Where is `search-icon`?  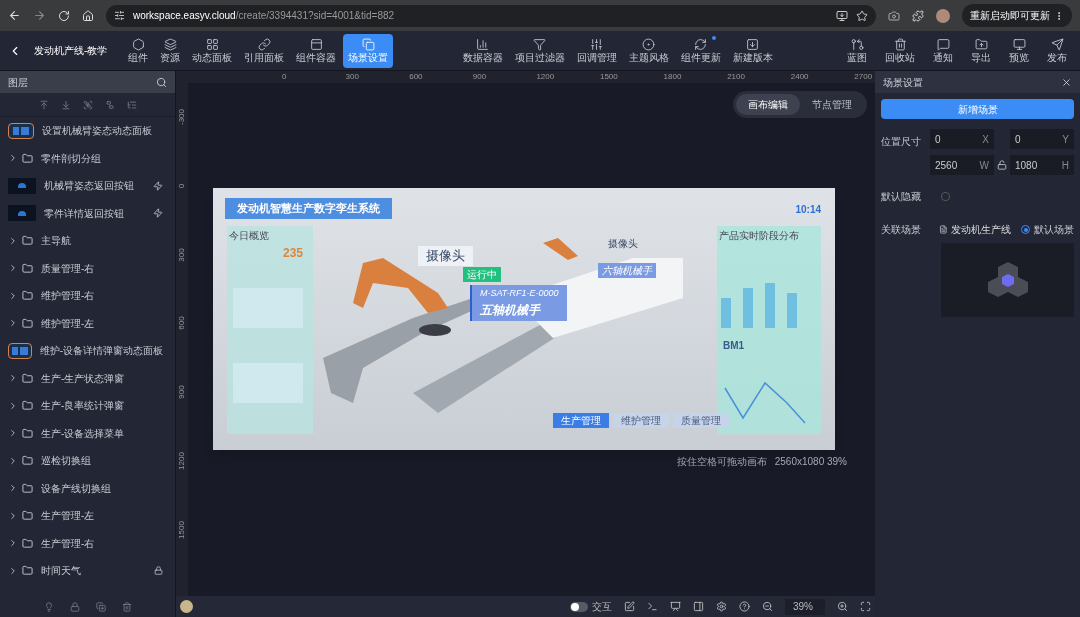
search-icon is located at coordinates (161, 82).